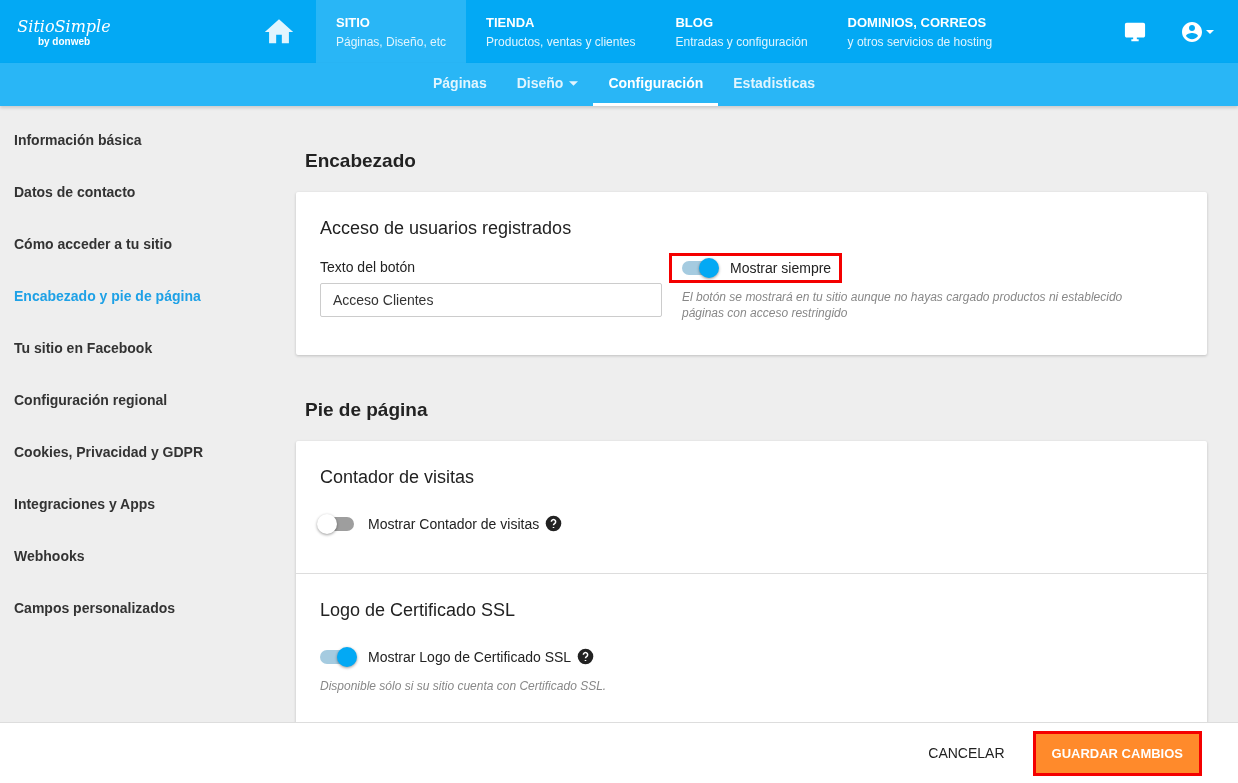 This screenshot has width=1238, height=783. Describe the element at coordinates (132, 516) in the screenshot. I see `sidebar-item: Integraciones y Apps` at that location.